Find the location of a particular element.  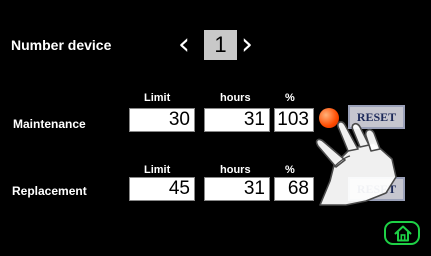

maintenance-hours-field: 31 is located at coordinates (237, 120).